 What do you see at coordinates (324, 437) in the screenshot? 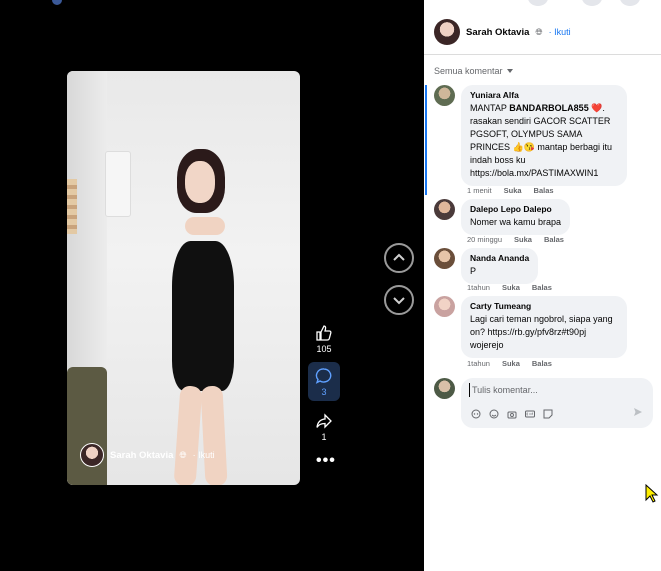
I see `share-count: 1` at bounding box center [324, 437].